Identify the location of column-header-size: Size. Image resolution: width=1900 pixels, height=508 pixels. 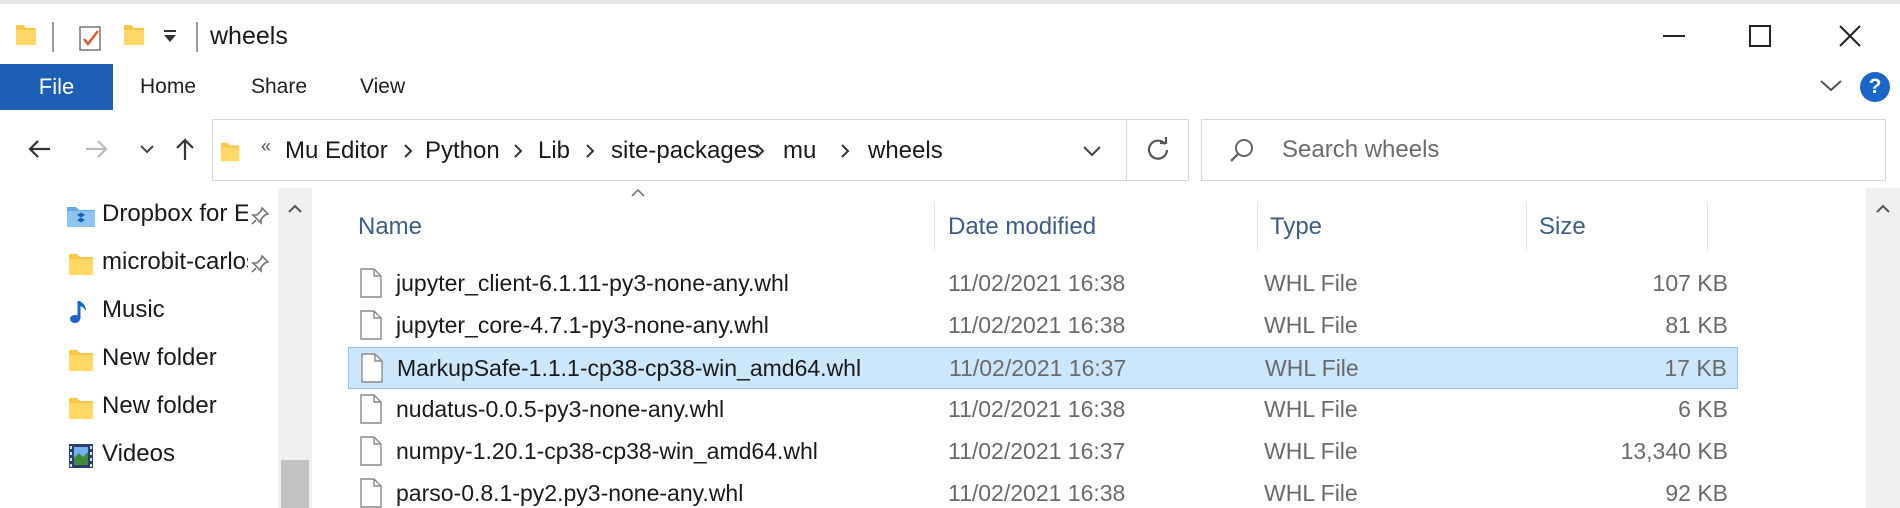
(1617, 227).